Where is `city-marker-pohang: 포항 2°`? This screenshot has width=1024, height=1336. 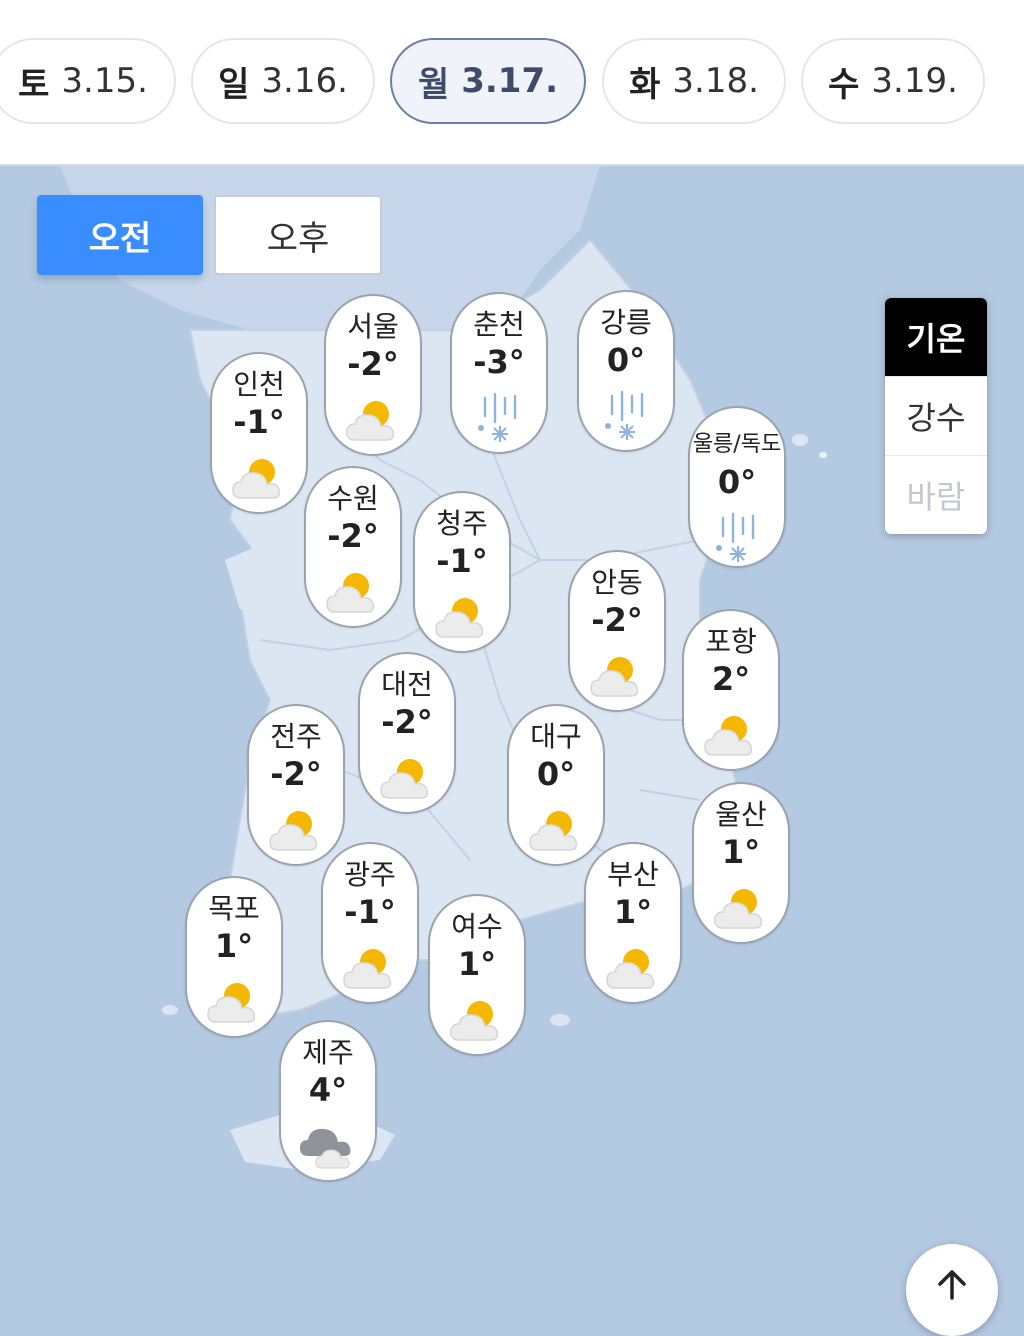
city-marker-pohang: 포항 2° is located at coordinates (731, 690).